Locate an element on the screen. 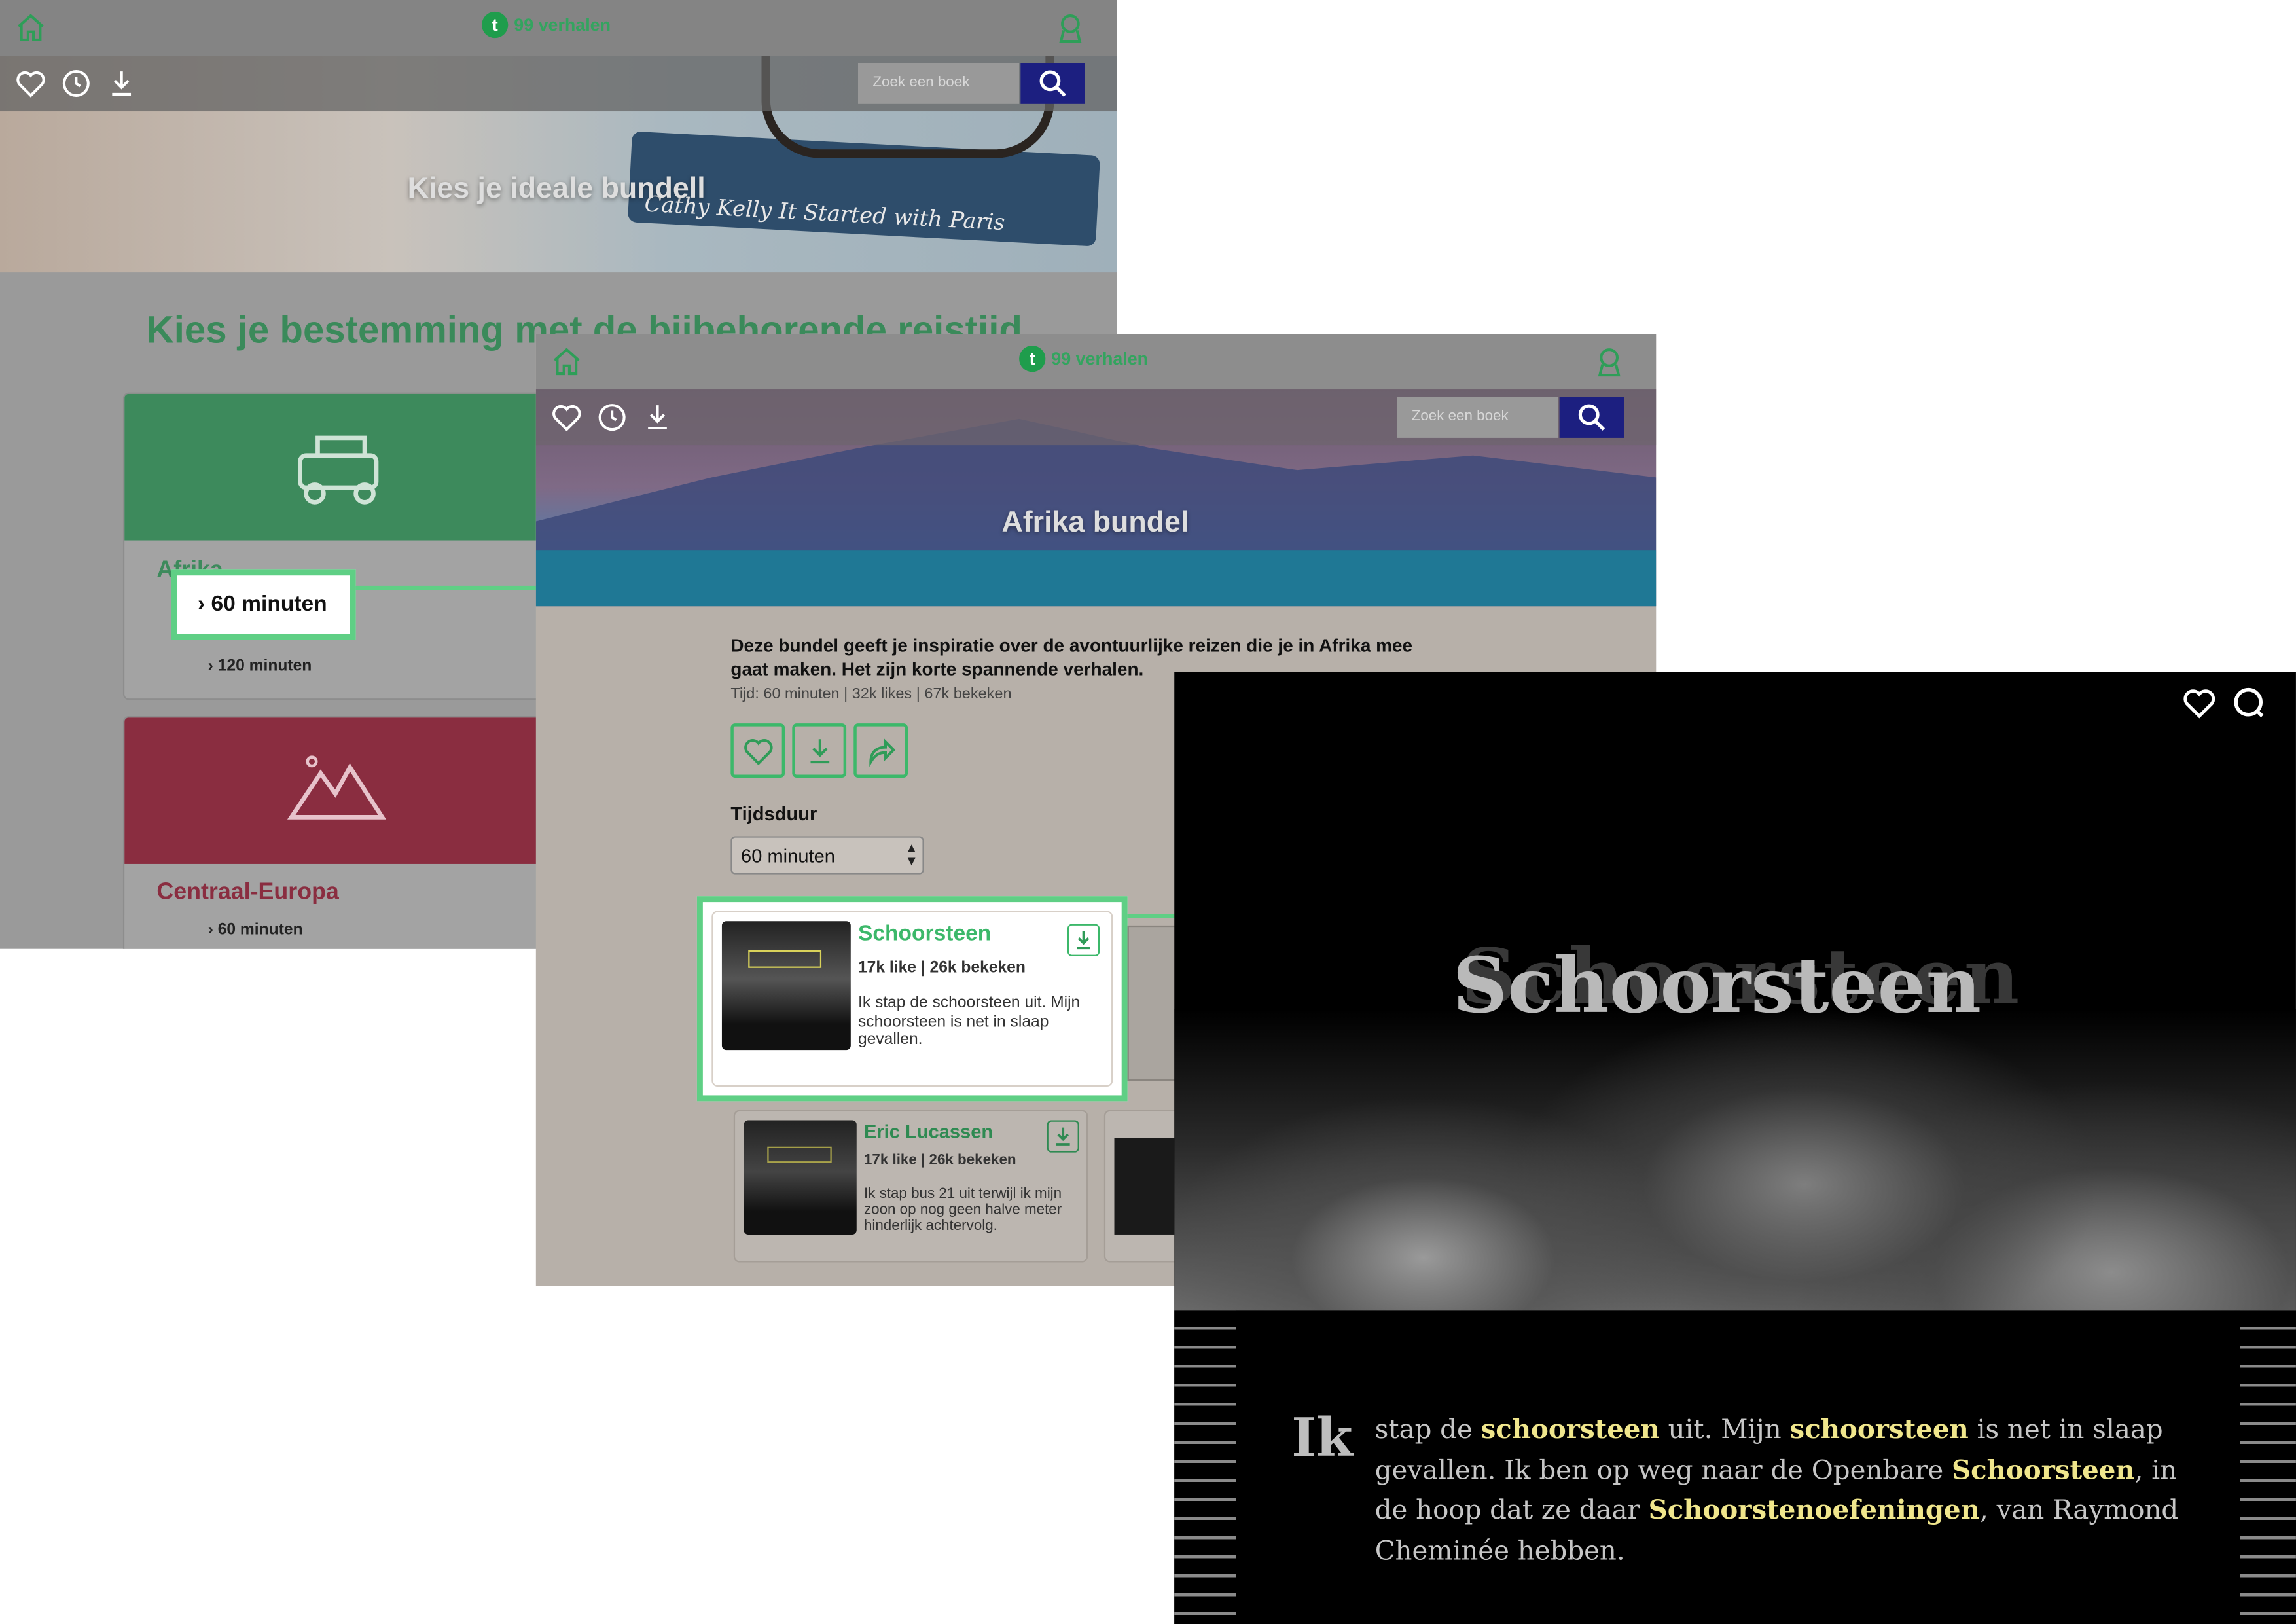 The width and height of the screenshot is (2296, 1624). select-arrows-icon: ▲ ▼ is located at coordinates (911, 854).